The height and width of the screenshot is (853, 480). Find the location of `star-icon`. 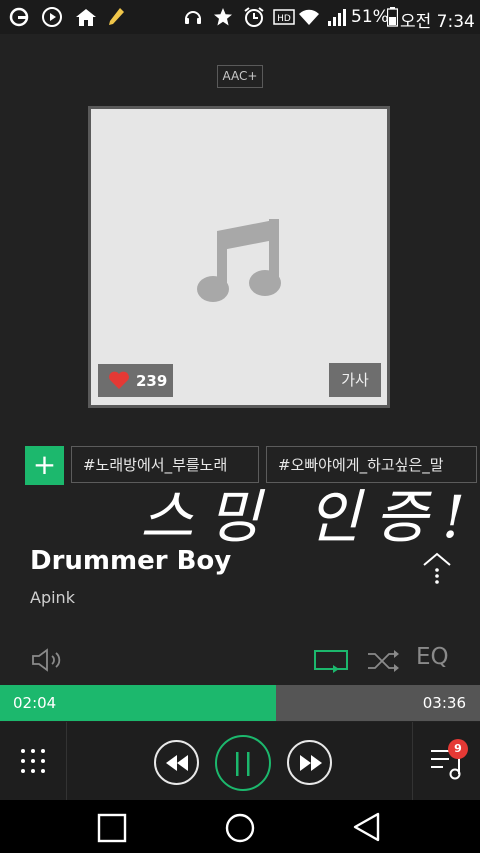

star-icon is located at coordinates (223, 17).